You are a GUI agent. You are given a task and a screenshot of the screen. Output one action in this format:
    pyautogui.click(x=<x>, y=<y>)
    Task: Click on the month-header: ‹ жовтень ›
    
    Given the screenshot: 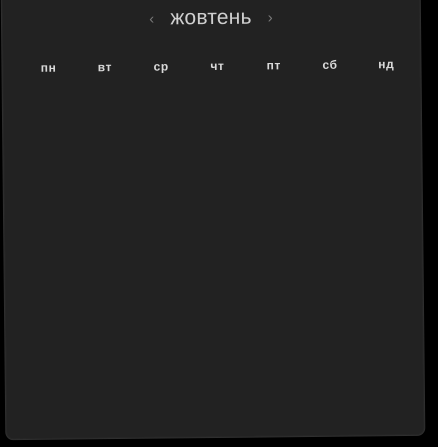 What is the action you would take?
    pyautogui.click(x=211, y=18)
    